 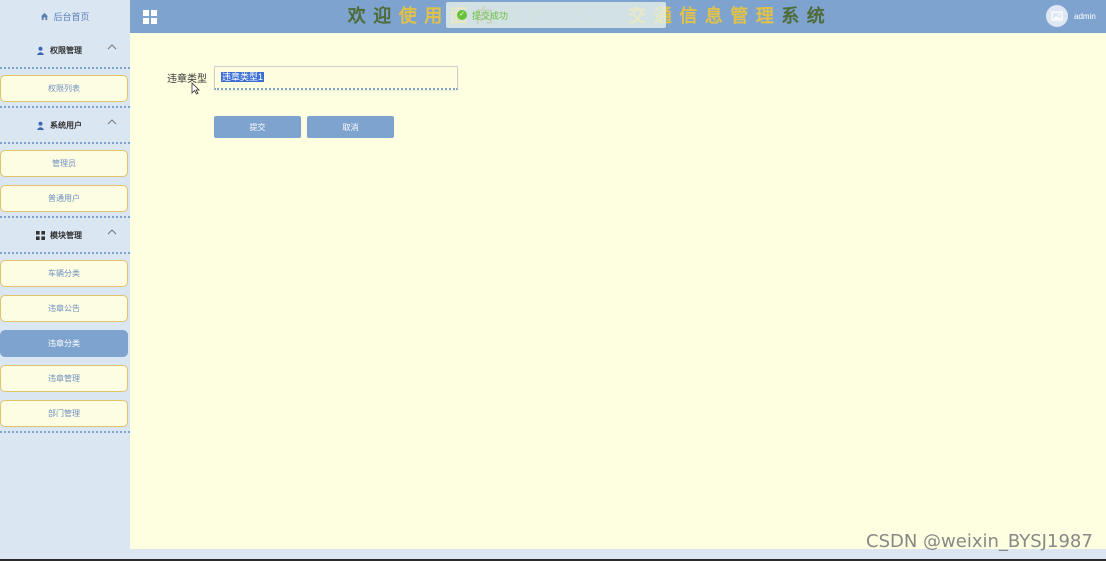 I want to click on title-char: 使, so click(x=407, y=16).